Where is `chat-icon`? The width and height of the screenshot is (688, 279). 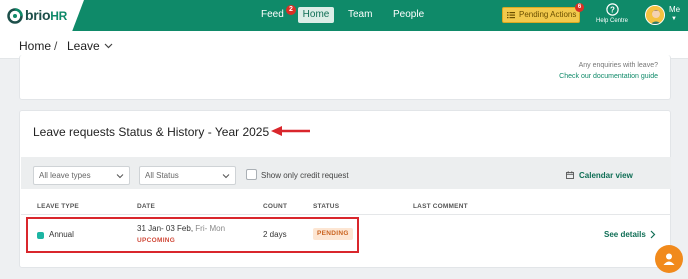
chat-icon is located at coordinates (669, 259).